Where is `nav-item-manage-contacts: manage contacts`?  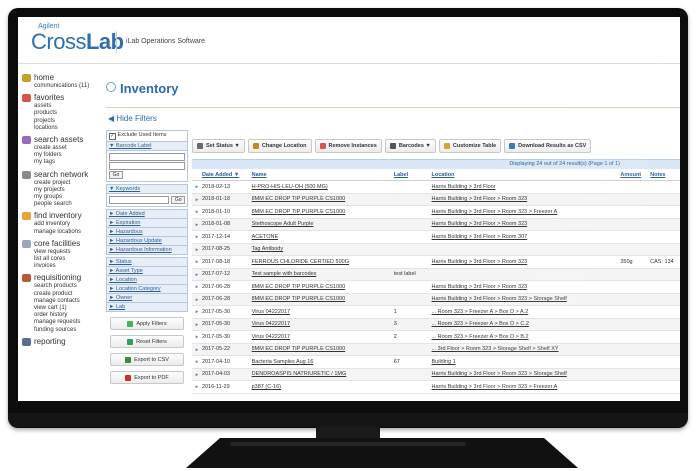 nav-item-manage-contacts: manage contacts is located at coordinates (73, 301).